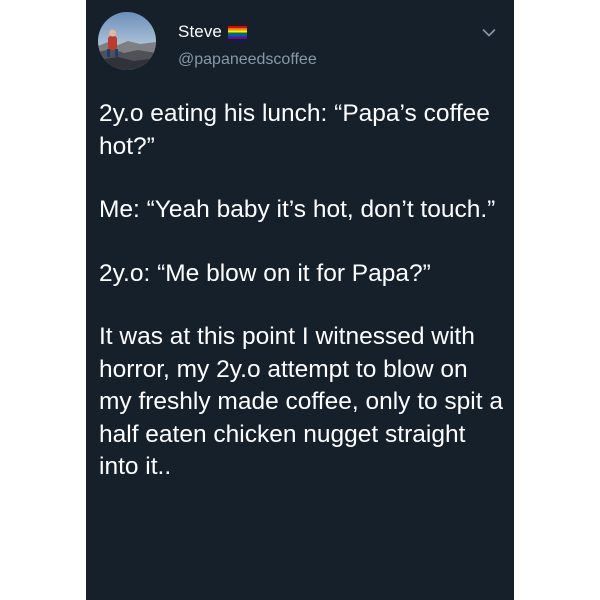 This screenshot has width=600, height=600. I want to click on author-handle: @papaneedscoffee, so click(247, 60).